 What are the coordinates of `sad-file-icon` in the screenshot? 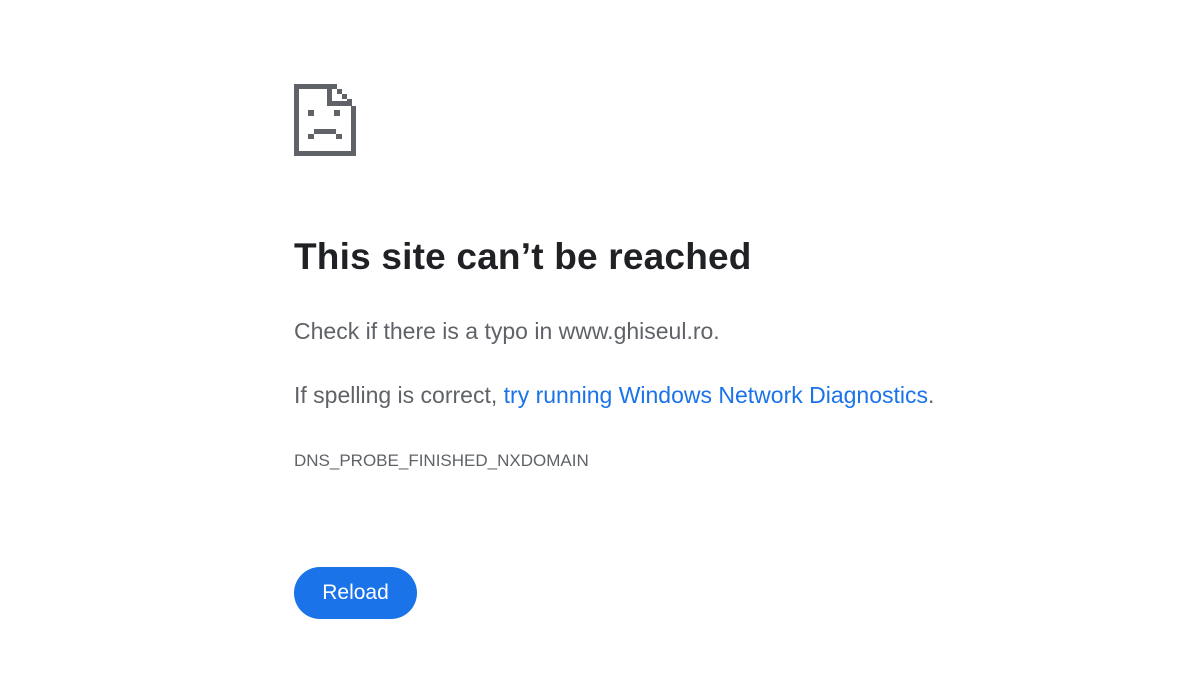 It's located at (325, 120).